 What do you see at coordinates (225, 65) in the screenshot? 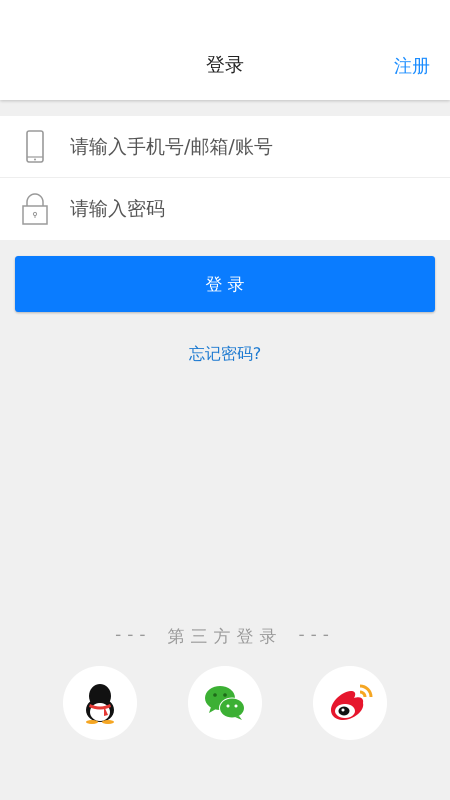
I see `page-title: 登录` at bounding box center [225, 65].